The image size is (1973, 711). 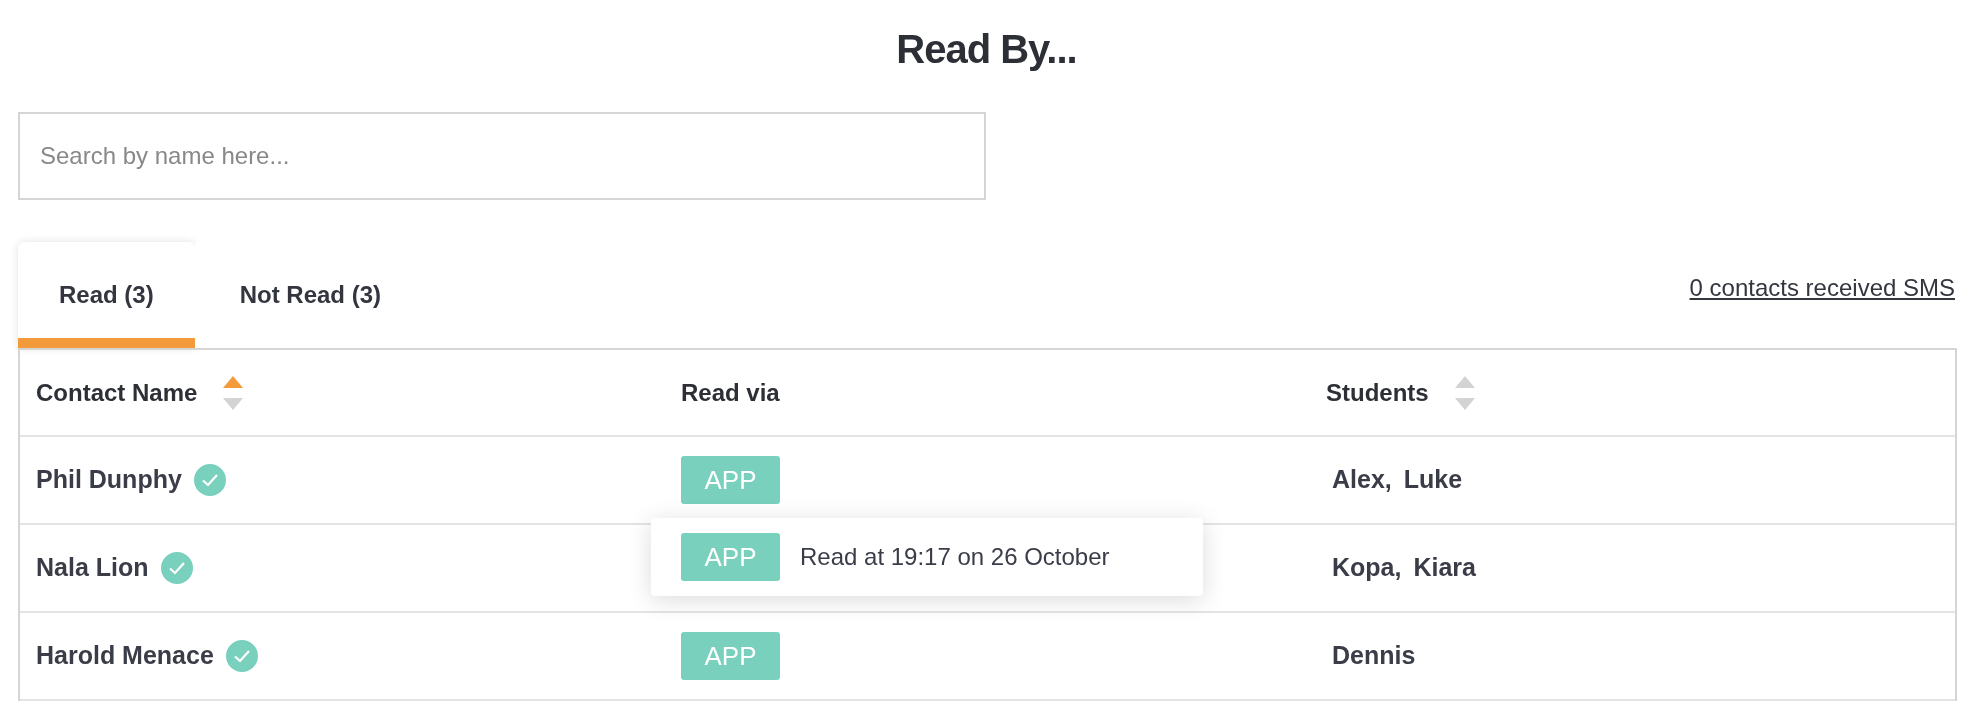 I want to click on column-header: Contact Name, so click(x=117, y=392).